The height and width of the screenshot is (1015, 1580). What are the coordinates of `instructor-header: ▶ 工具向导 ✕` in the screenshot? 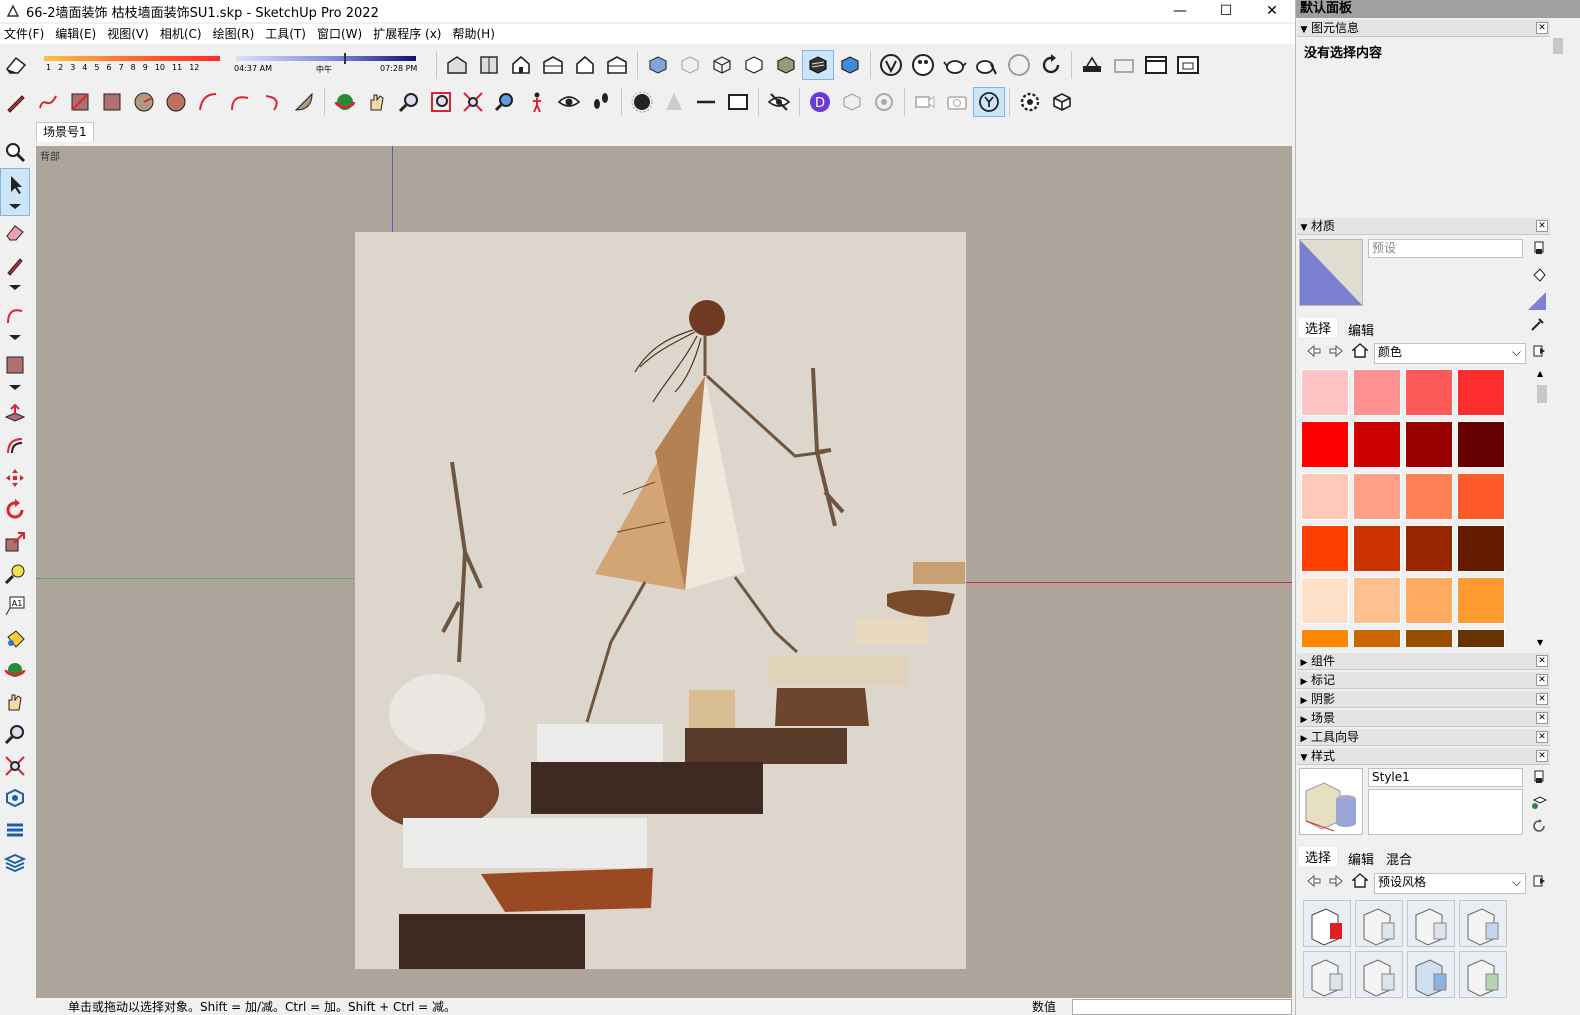 It's located at (1423, 737).